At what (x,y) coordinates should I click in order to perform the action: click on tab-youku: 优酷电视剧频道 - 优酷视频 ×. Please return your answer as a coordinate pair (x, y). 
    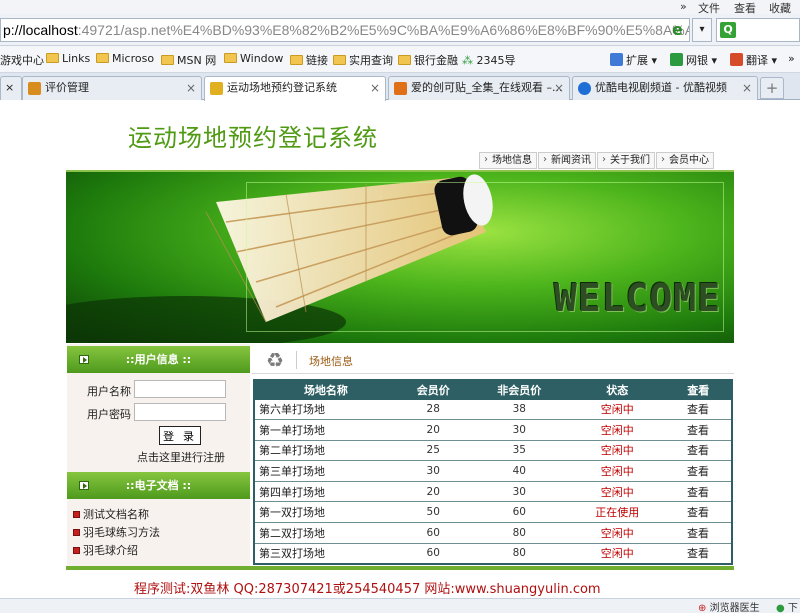
    Looking at the image, I should click on (665, 88).